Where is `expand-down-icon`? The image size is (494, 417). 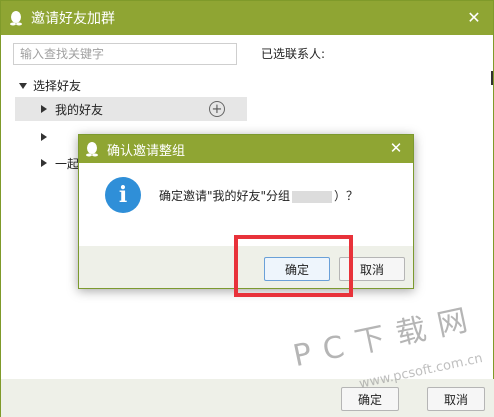
expand-down-icon is located at coordinates (23, 85).